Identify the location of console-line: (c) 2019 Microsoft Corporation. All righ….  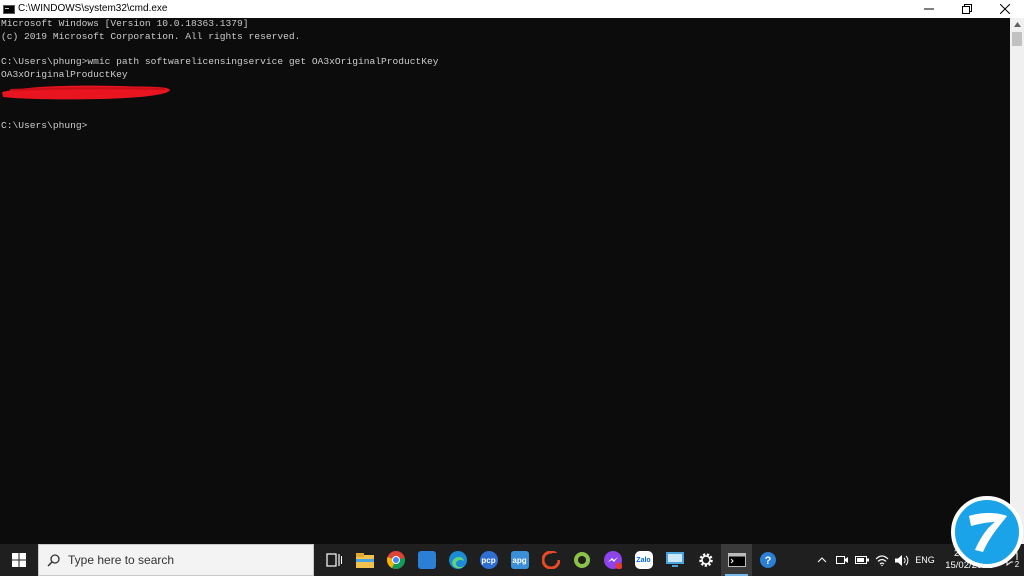
(151, 36).